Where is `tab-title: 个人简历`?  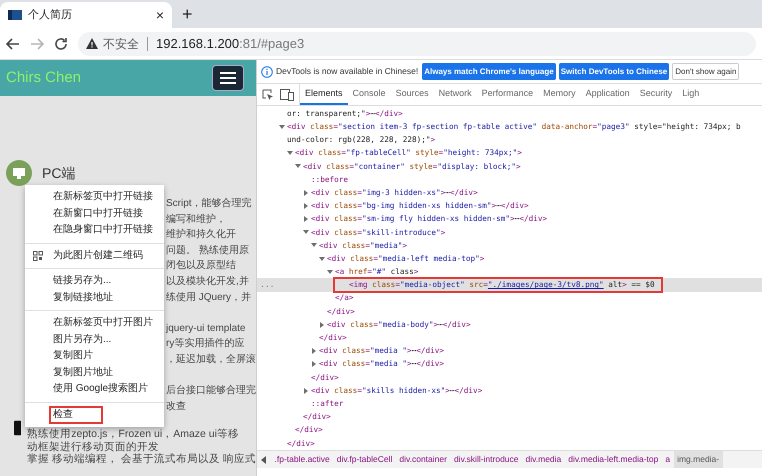
tab-title: 个人简历 is located at coordinates (50, 15).